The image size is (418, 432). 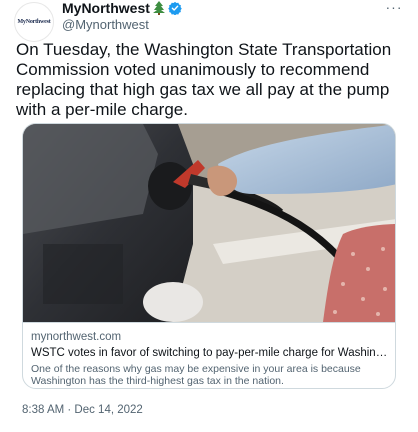 I want to click on avatar: MyNorthwest, so click(x=34, y=22).